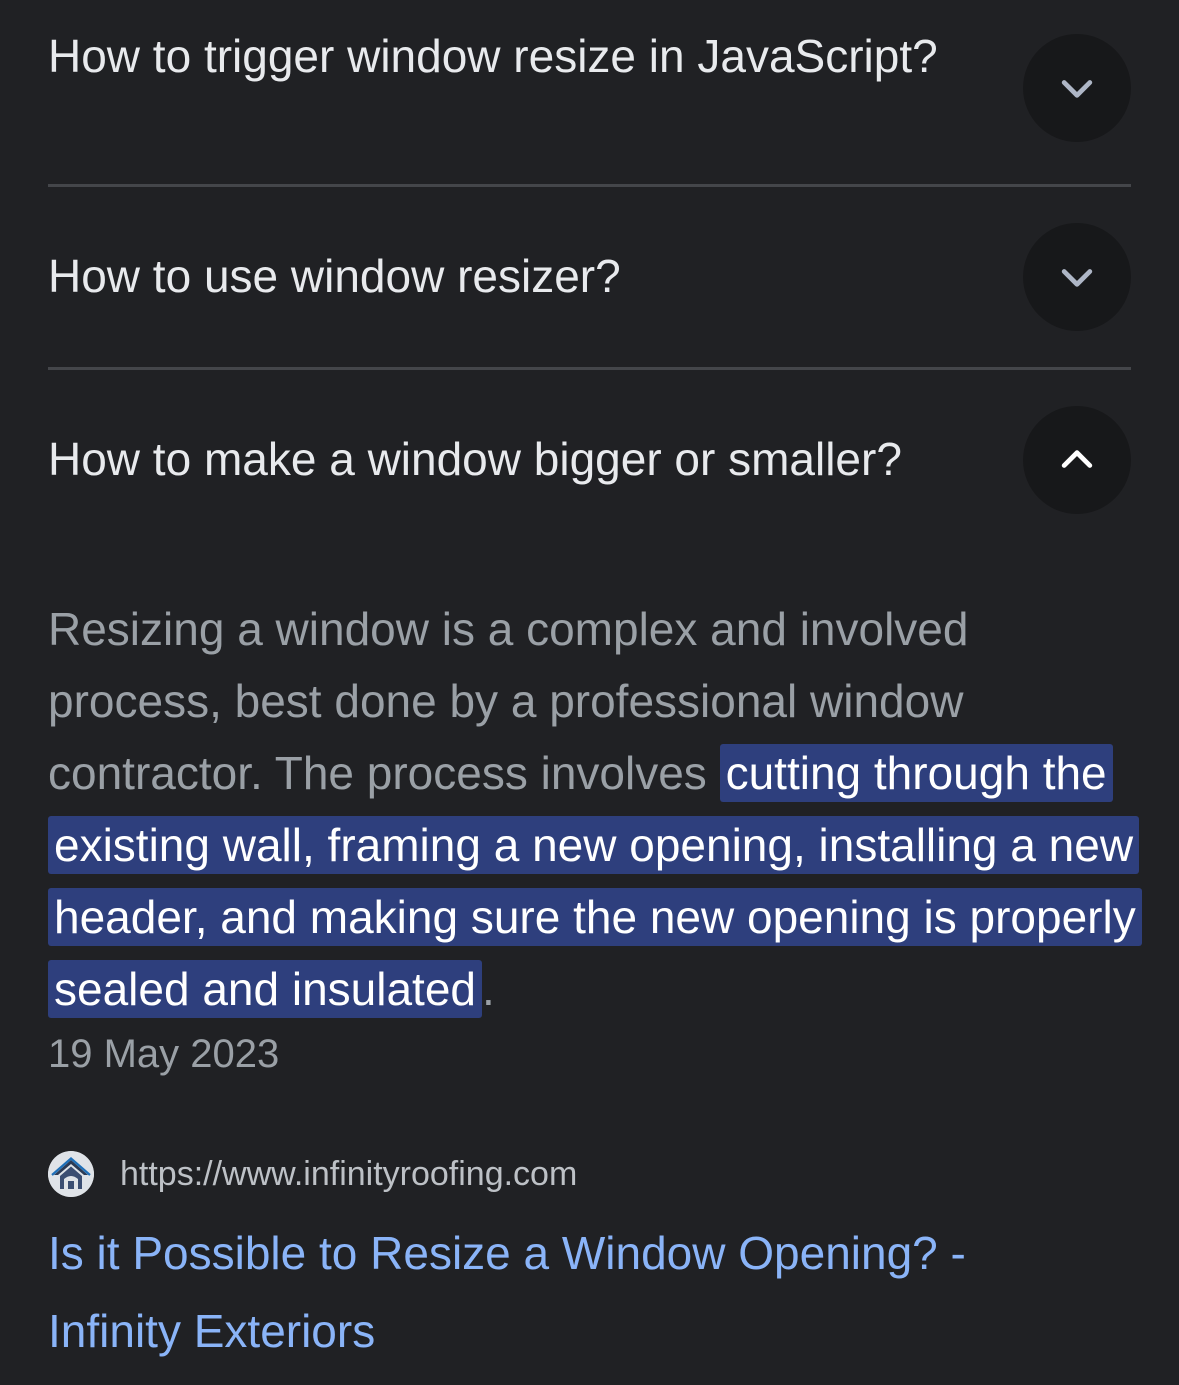  I want to click on faq-question: How to use window resizer?, so click(518, 276).